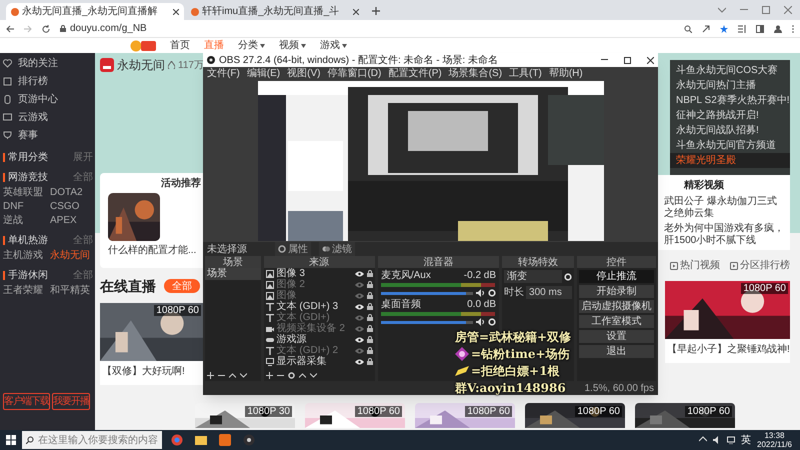  What do you see at coordinates (706, 28) in the screenshot?
I see `share-icon` at bounding box center [706, 28].